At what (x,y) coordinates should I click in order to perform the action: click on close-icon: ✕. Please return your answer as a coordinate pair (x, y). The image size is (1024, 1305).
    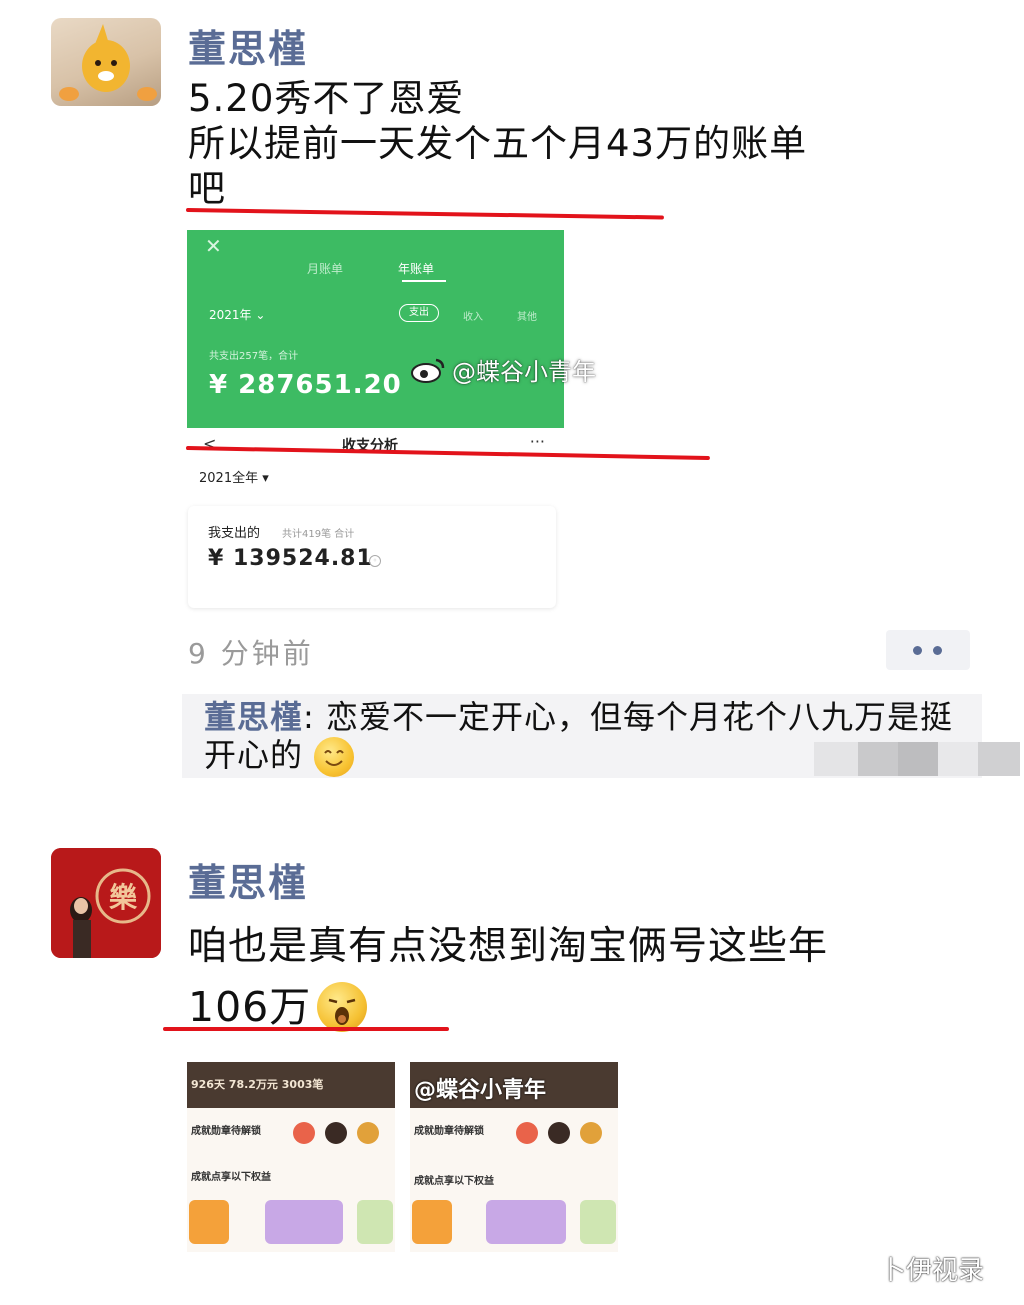
    Looking at the image, I should click on (213, 246).